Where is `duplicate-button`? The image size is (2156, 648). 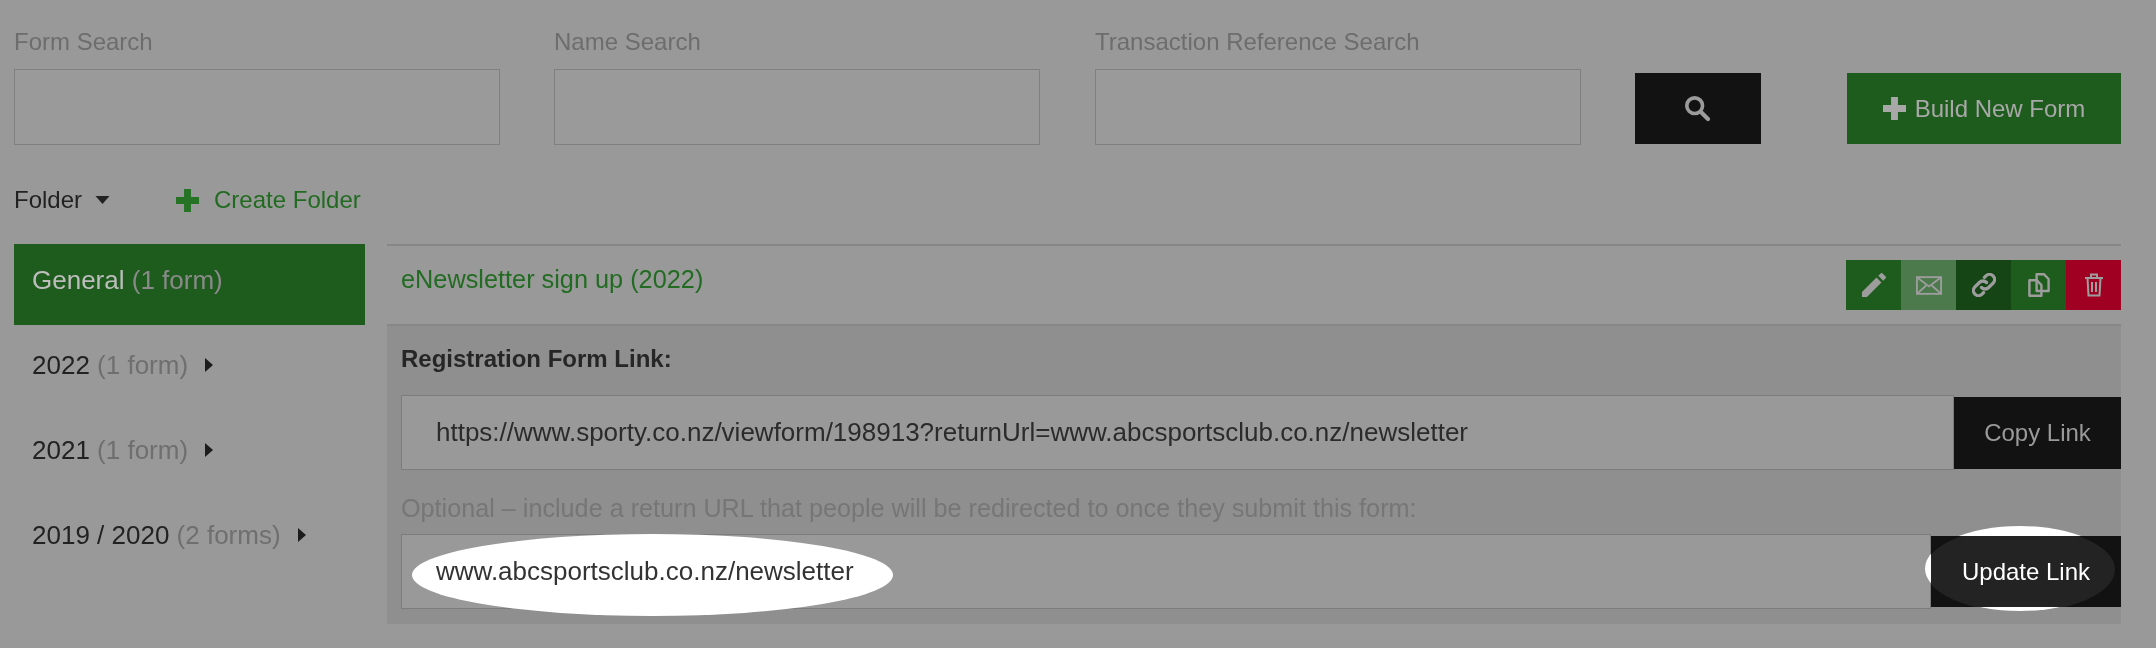 duplicate-button is located at coordinates (2038, 285).